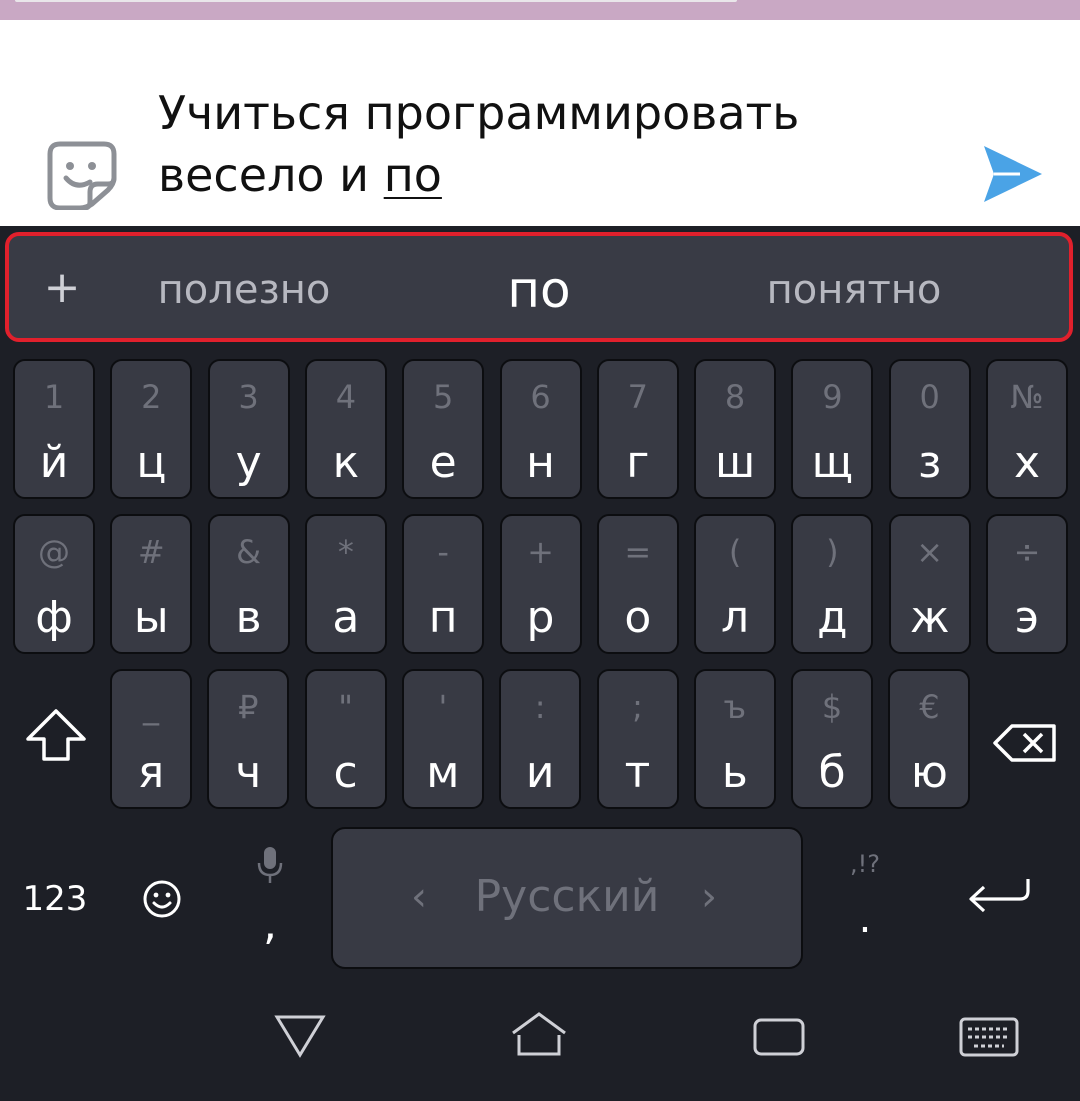 The height and width of the screenshot is (1101, 1080). I want to click on key-т: ; т, so click(637, 739).